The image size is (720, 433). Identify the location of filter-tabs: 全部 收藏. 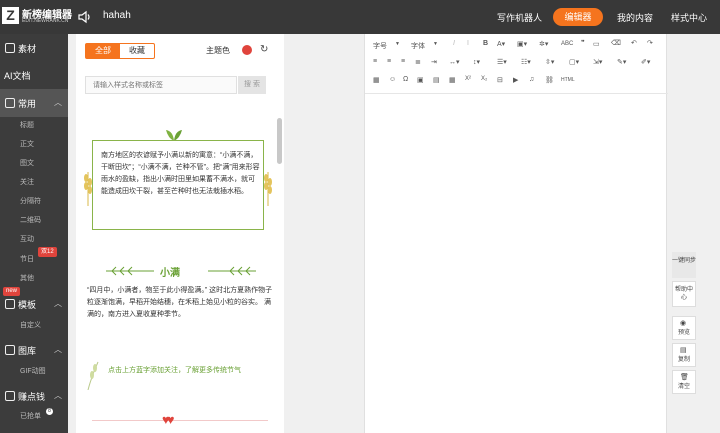
(120, 51).